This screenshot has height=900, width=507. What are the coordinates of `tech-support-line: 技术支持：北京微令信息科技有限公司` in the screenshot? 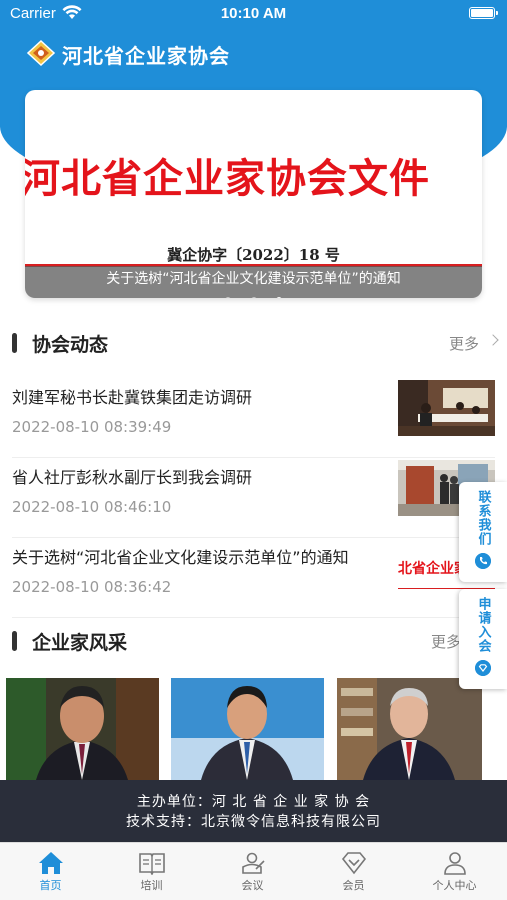 It's located at (253, 822).